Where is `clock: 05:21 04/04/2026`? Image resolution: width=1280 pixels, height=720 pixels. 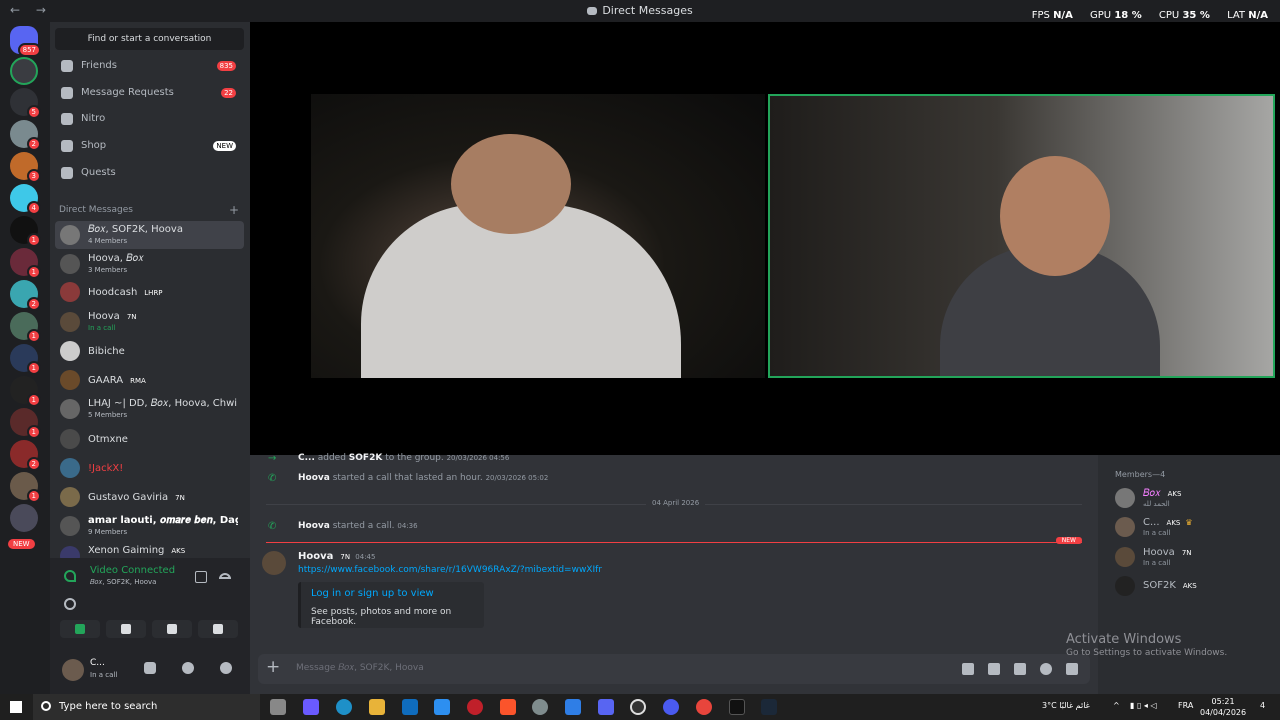 clock: 05:21 04/04/2026 is located at coordinates (1223, 707).